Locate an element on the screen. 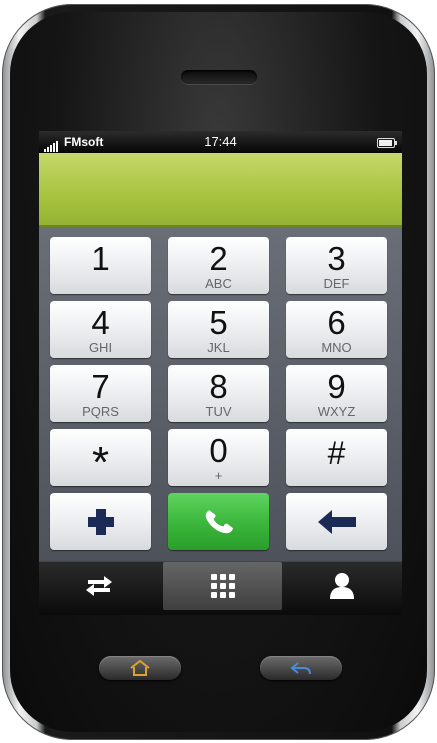  key-4: 4 GHI is located at coordinates (100, 329).